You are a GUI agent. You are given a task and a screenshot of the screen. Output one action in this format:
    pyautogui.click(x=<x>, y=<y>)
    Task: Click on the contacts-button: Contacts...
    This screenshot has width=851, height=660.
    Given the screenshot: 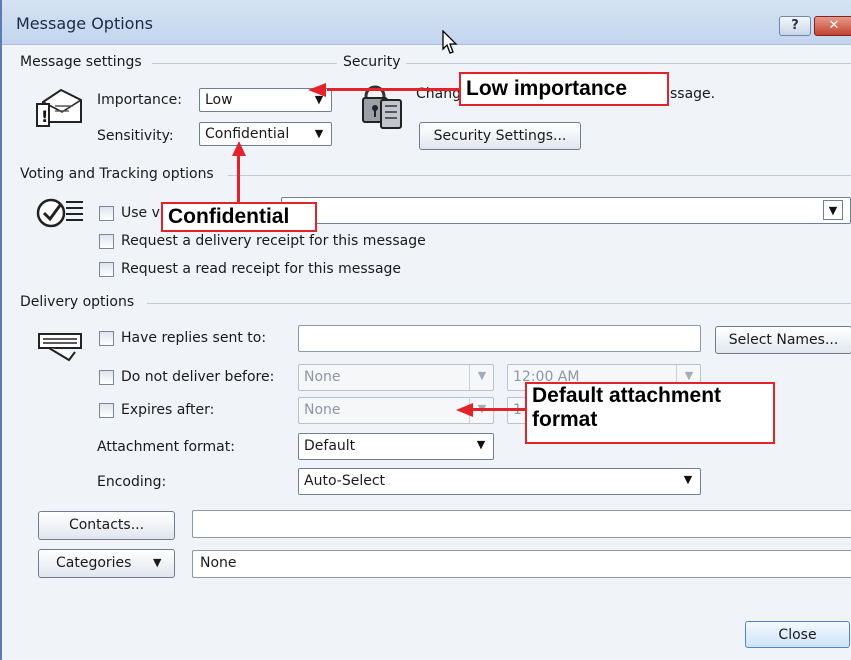 What is the action you would take?
    pyautogui.click(x=106, y=525)
    